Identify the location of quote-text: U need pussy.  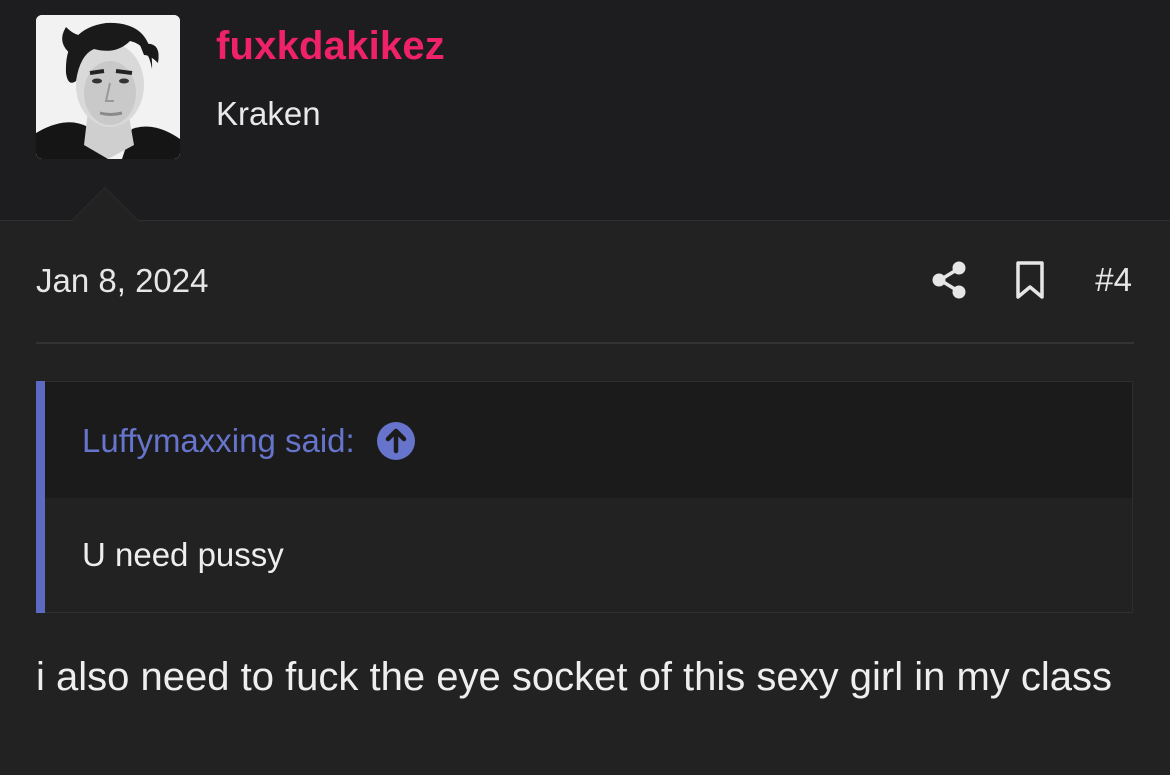
(183, 554).